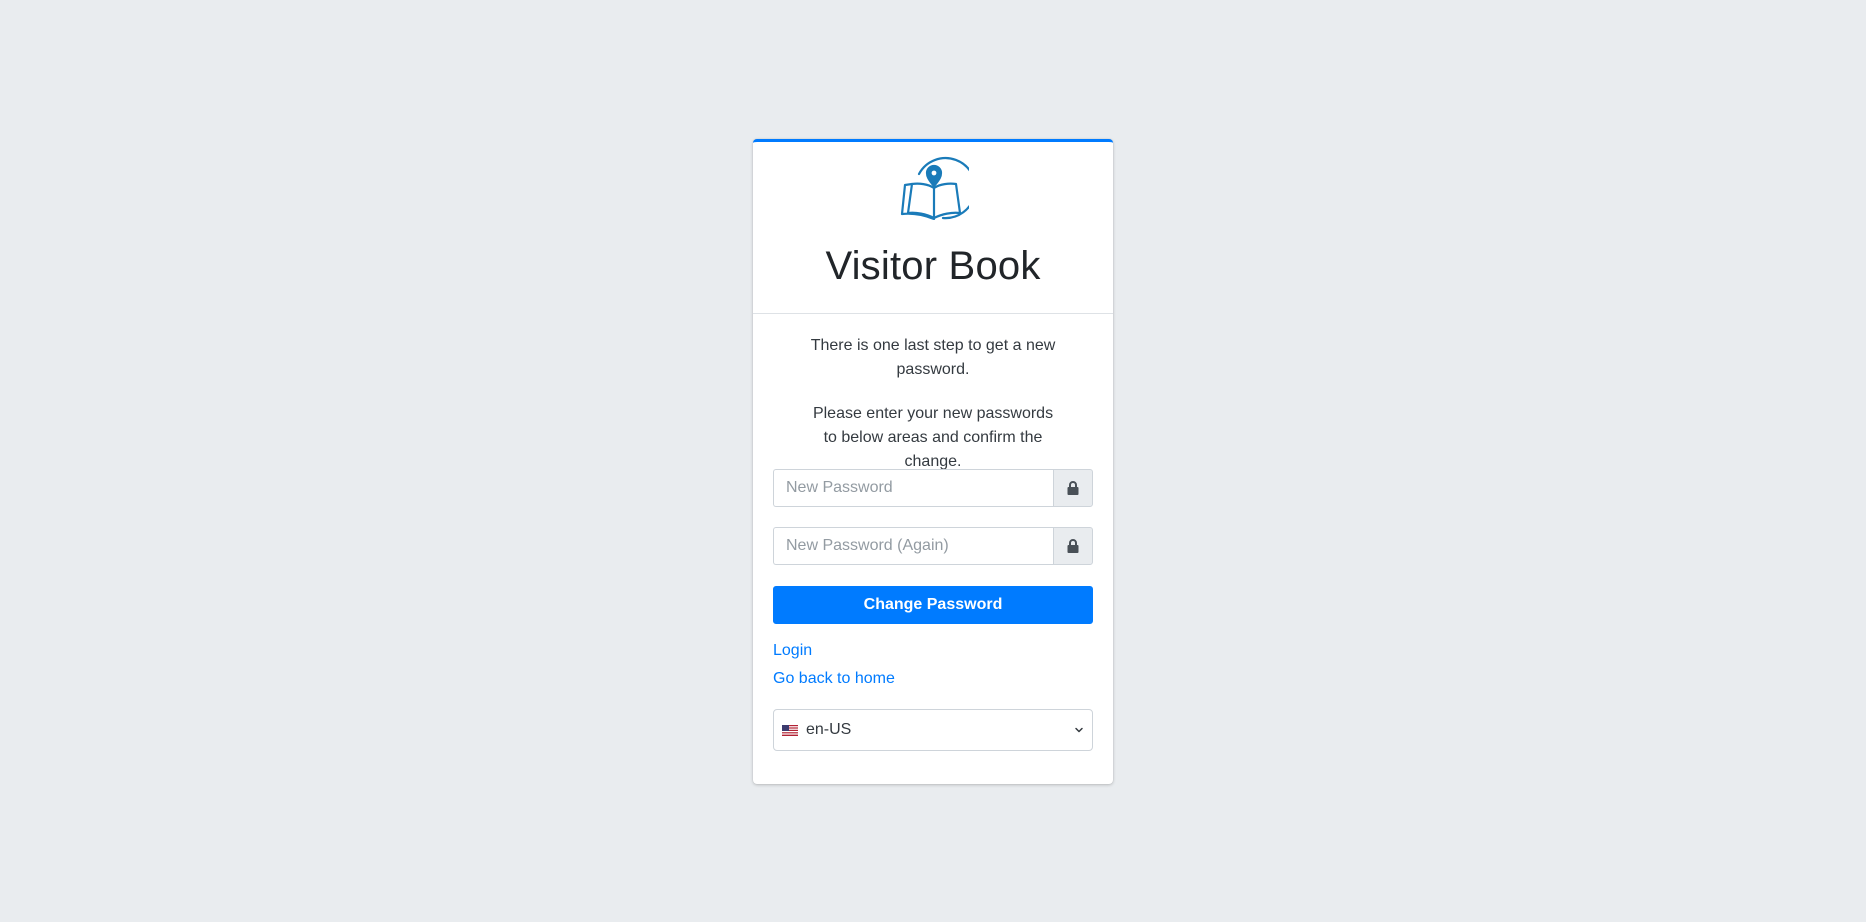  I want to click on new-password-addon, so click(1073, 488).